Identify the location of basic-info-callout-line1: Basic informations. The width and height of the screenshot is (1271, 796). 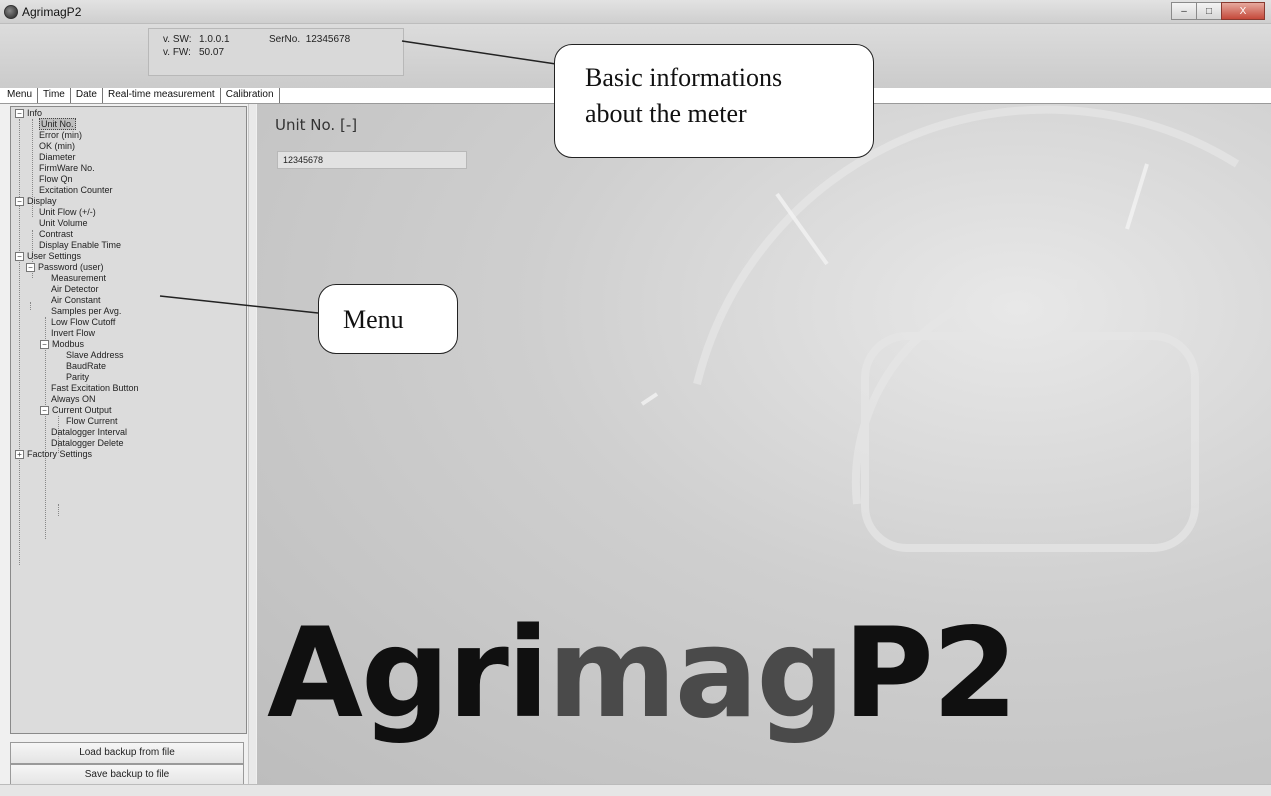
(684, 77).